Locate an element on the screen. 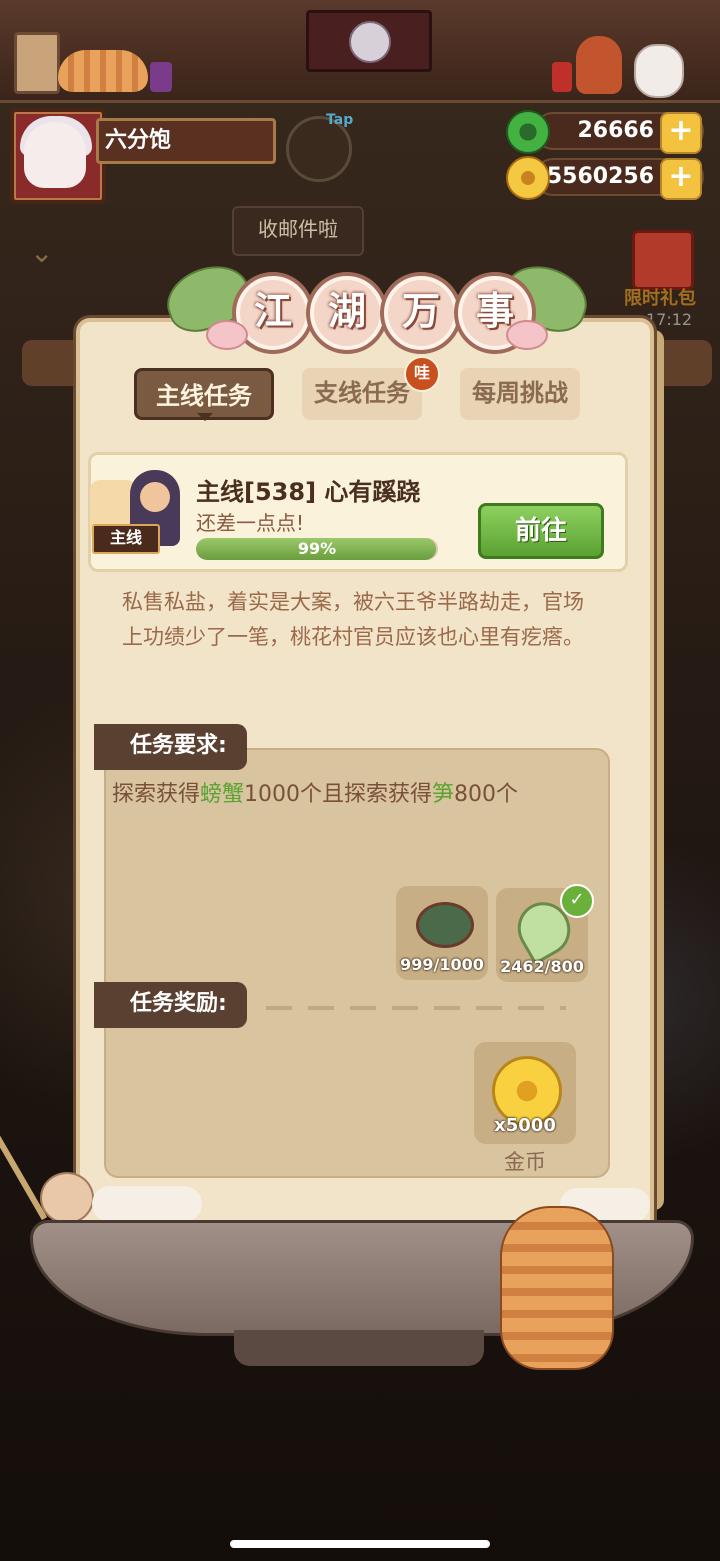  top-shelf is located at coordinates (360, 51).